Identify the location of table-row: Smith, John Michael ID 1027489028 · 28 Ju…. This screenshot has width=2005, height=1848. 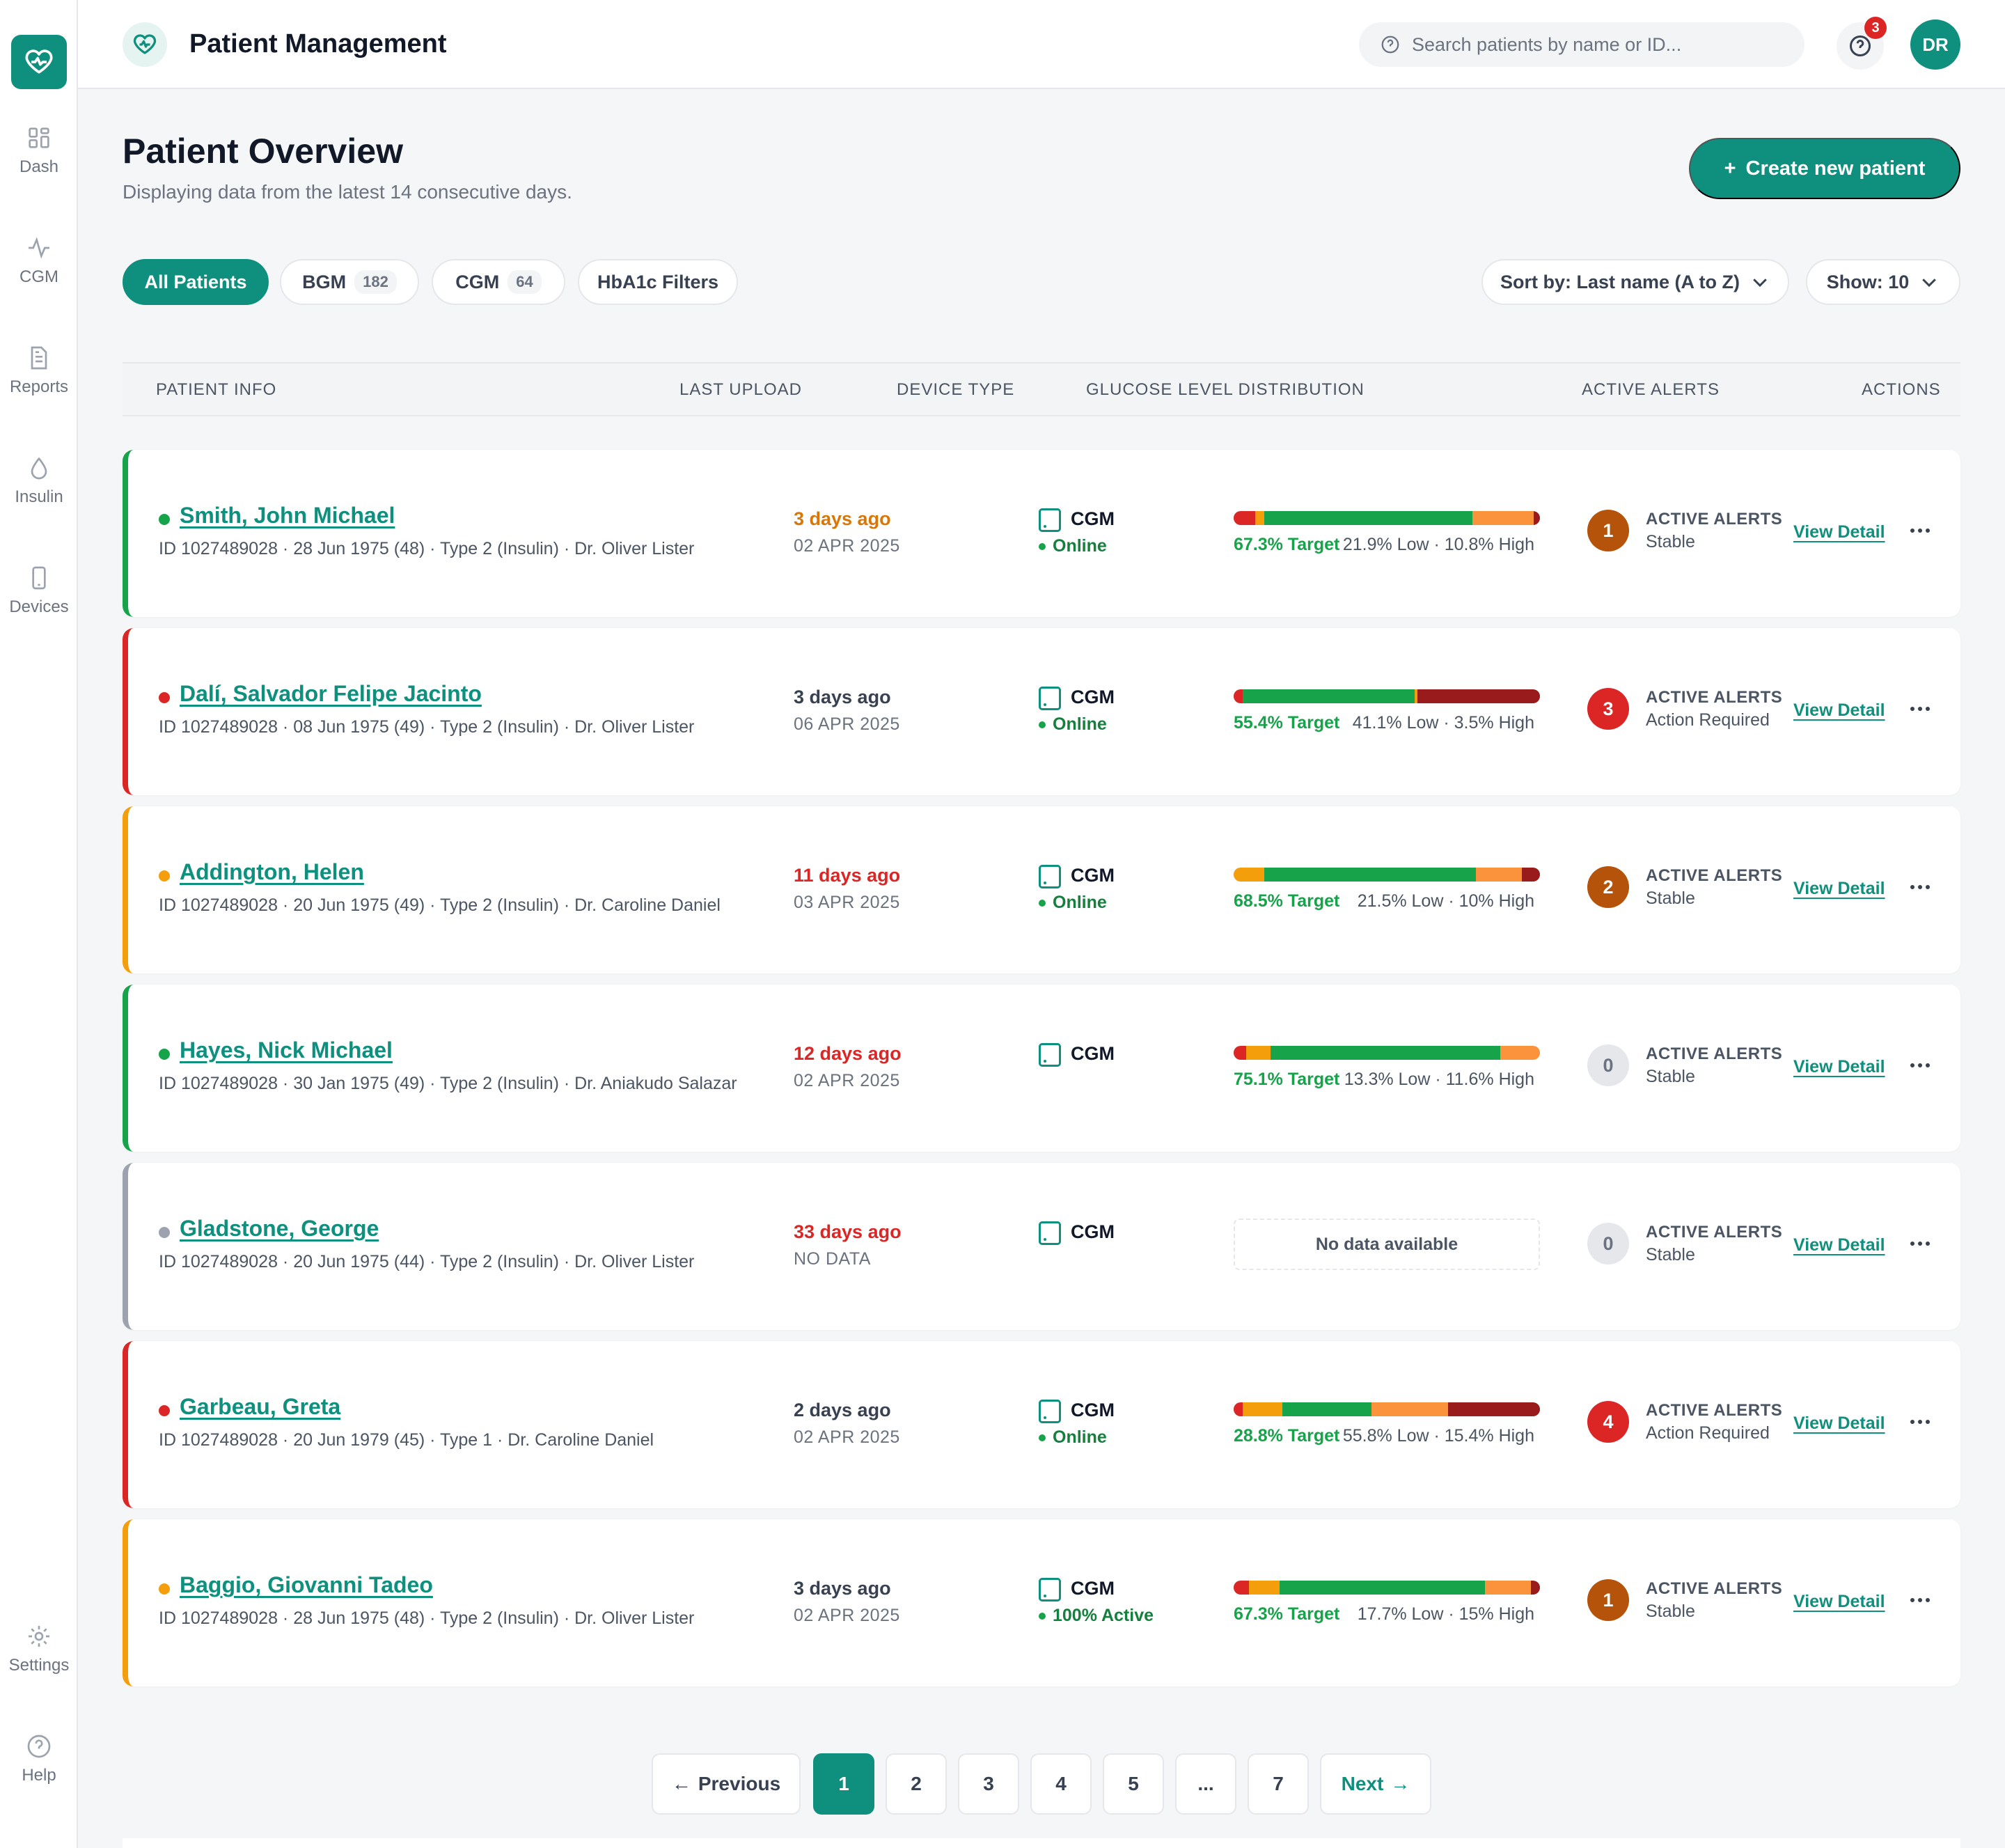
(1041, 533).